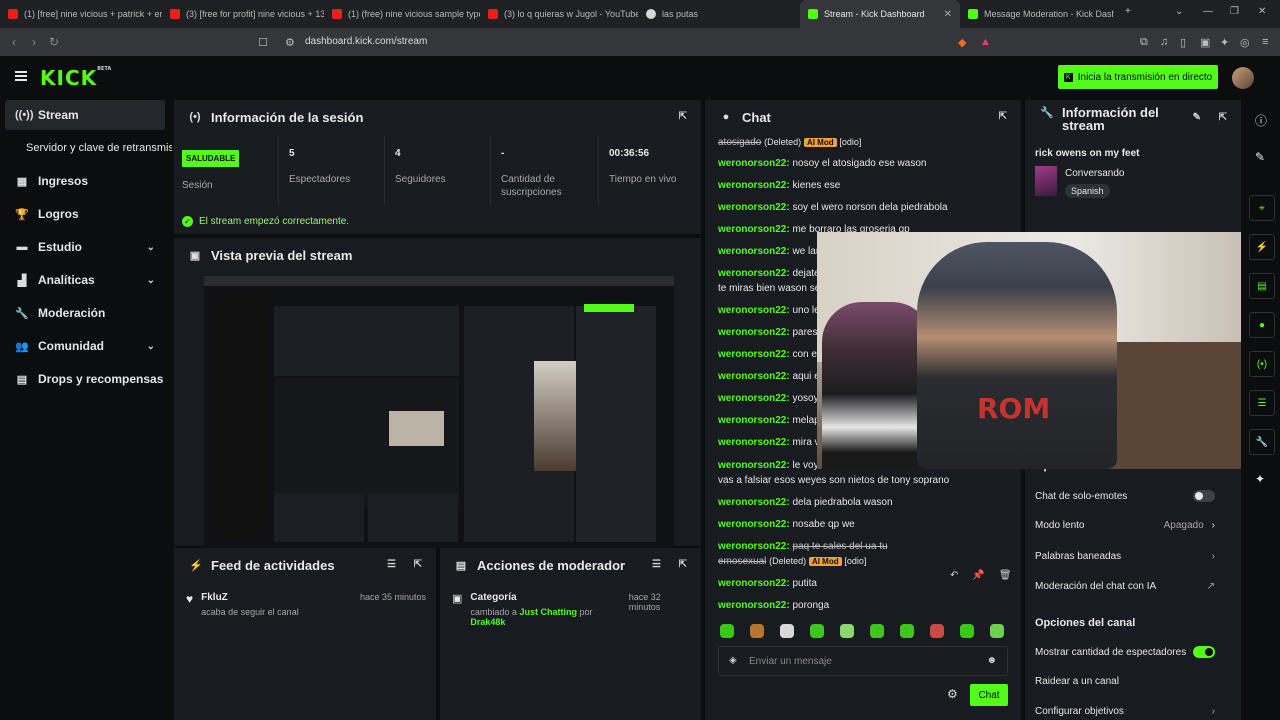 Image resolution: width=1280 pixels, height=720 pixels. Describe the element at coordinates (954, 575) in the screenshot. I see `undo-icon: ↶` at that location.